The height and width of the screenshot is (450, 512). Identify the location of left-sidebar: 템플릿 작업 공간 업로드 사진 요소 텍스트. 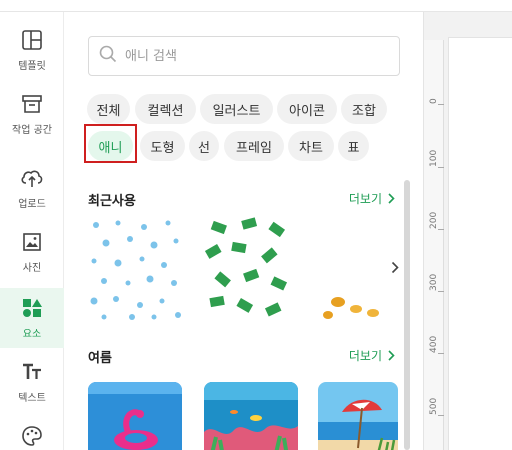
(32, 231).